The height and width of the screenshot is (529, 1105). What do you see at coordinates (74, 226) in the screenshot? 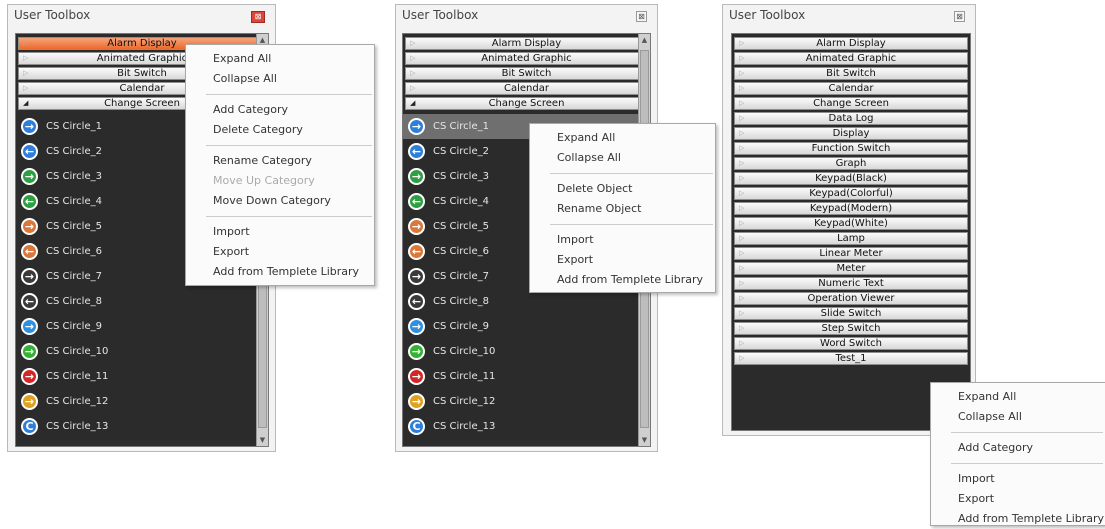
I see `object-label: CS Circle_5` at bounding box center [74, 226].